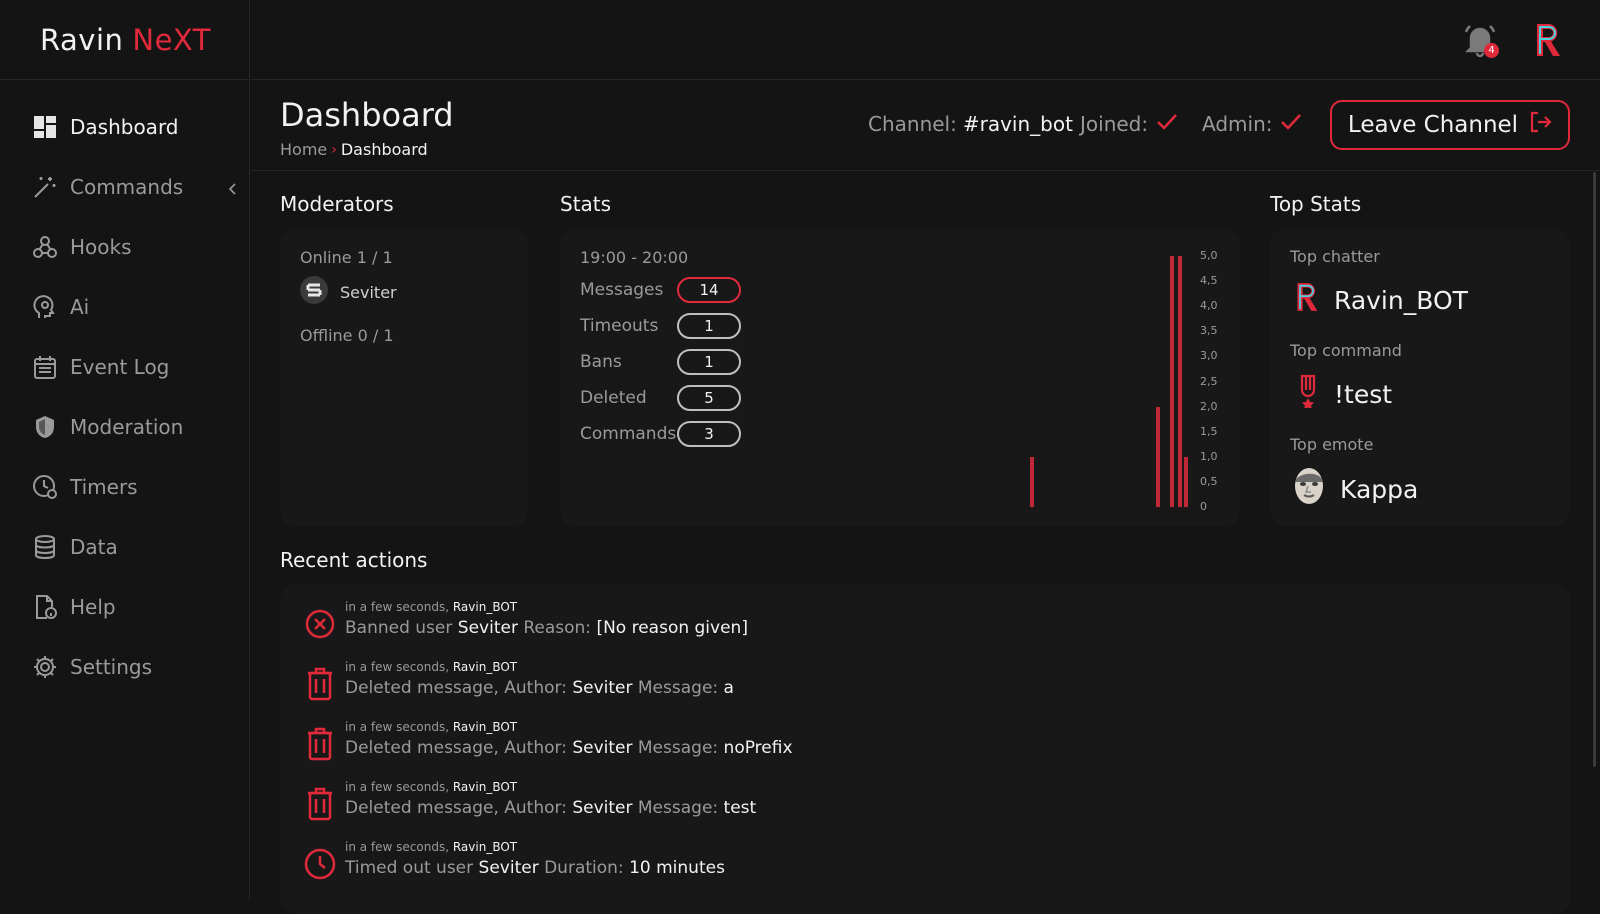 This screenshot has width=1600, height=914. What do you see at coordinates (80, 307) in the screenshot?
I see `sidebar-item-label: Ai` at bounding box center [80, 307].